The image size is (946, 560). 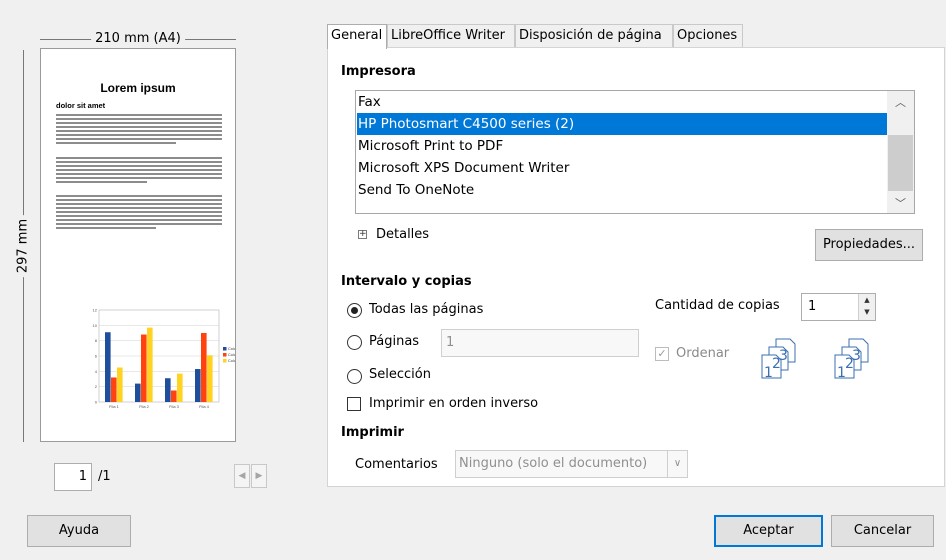 I want to click on triangle-right-icon: ▶, so click(x=259, y=476).